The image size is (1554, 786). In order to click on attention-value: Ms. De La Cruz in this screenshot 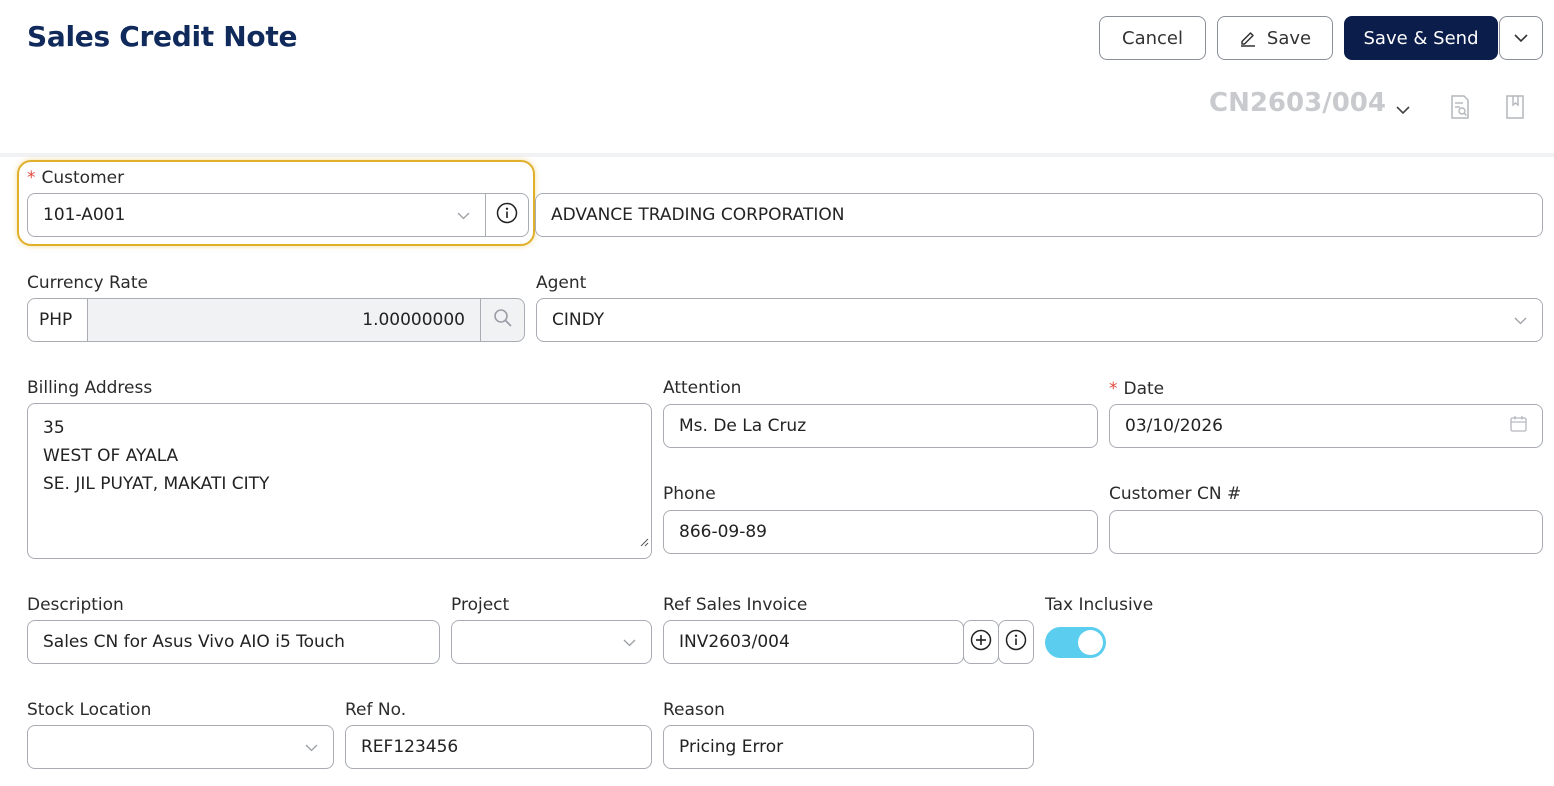, I will do `click(743, 426)`.